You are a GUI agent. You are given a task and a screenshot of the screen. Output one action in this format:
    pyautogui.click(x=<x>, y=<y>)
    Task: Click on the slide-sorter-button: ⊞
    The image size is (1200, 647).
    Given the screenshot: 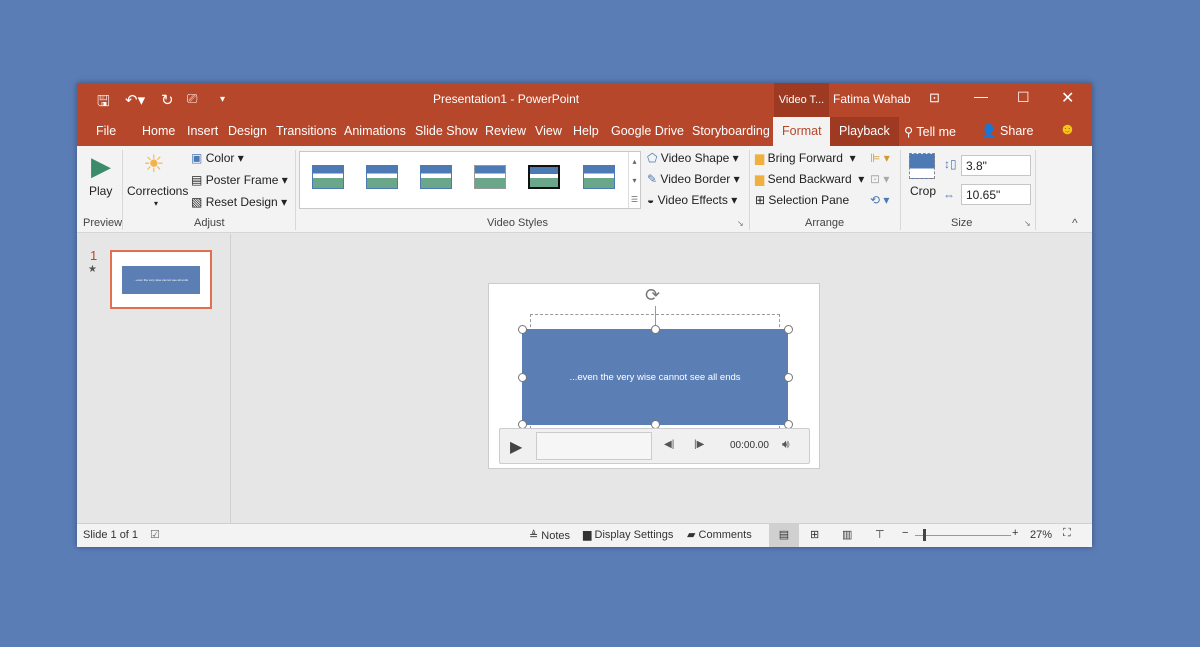 What is the action you would take?
    pyautogui.click(x=814, y=534)
    